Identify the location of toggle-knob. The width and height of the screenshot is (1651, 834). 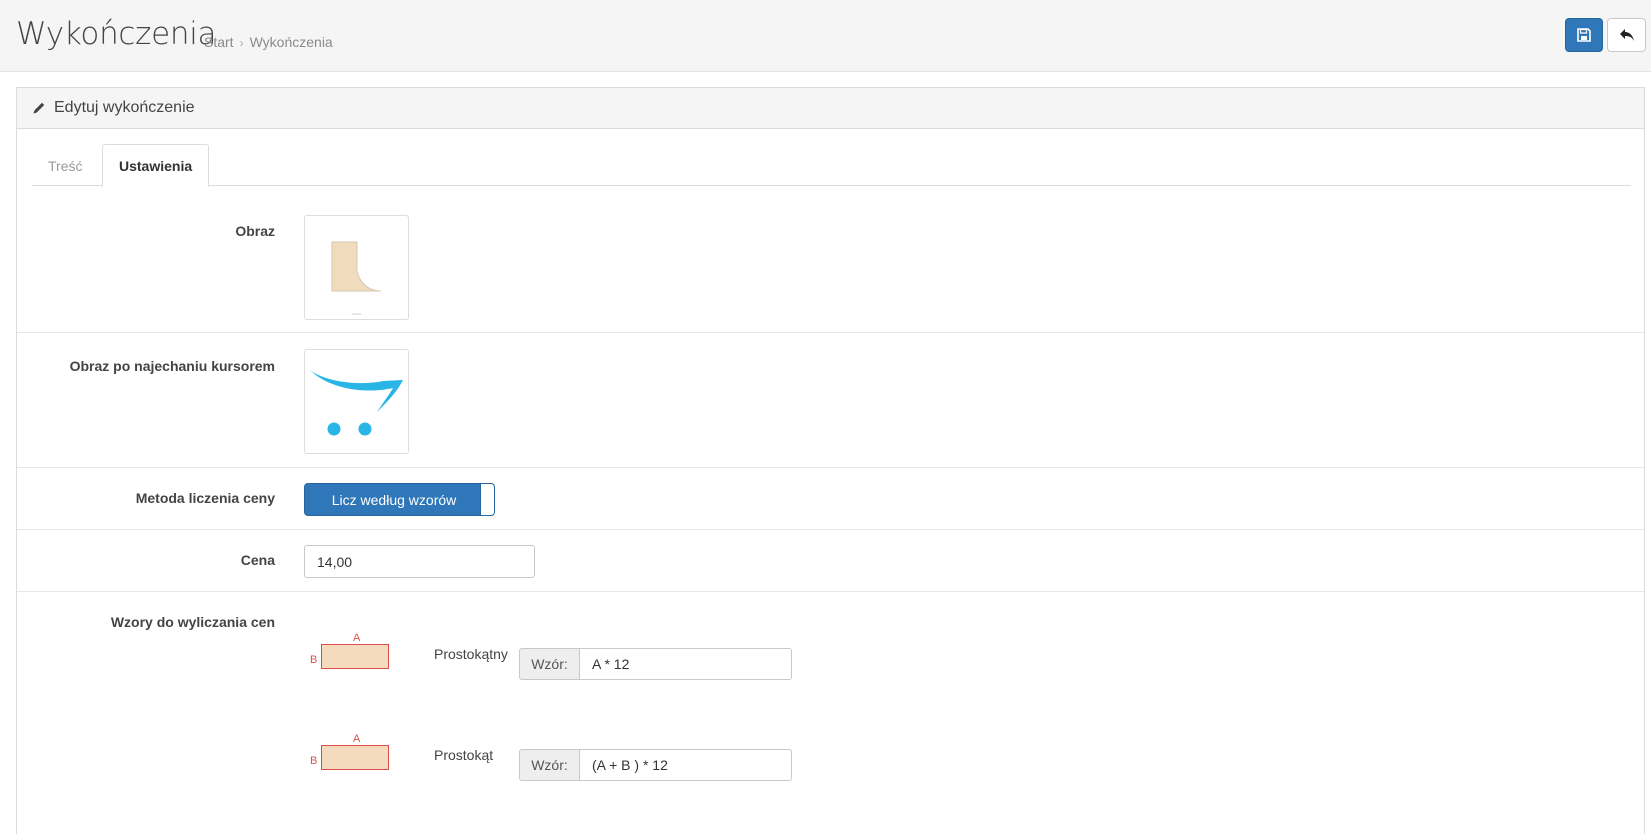
(487, 499).